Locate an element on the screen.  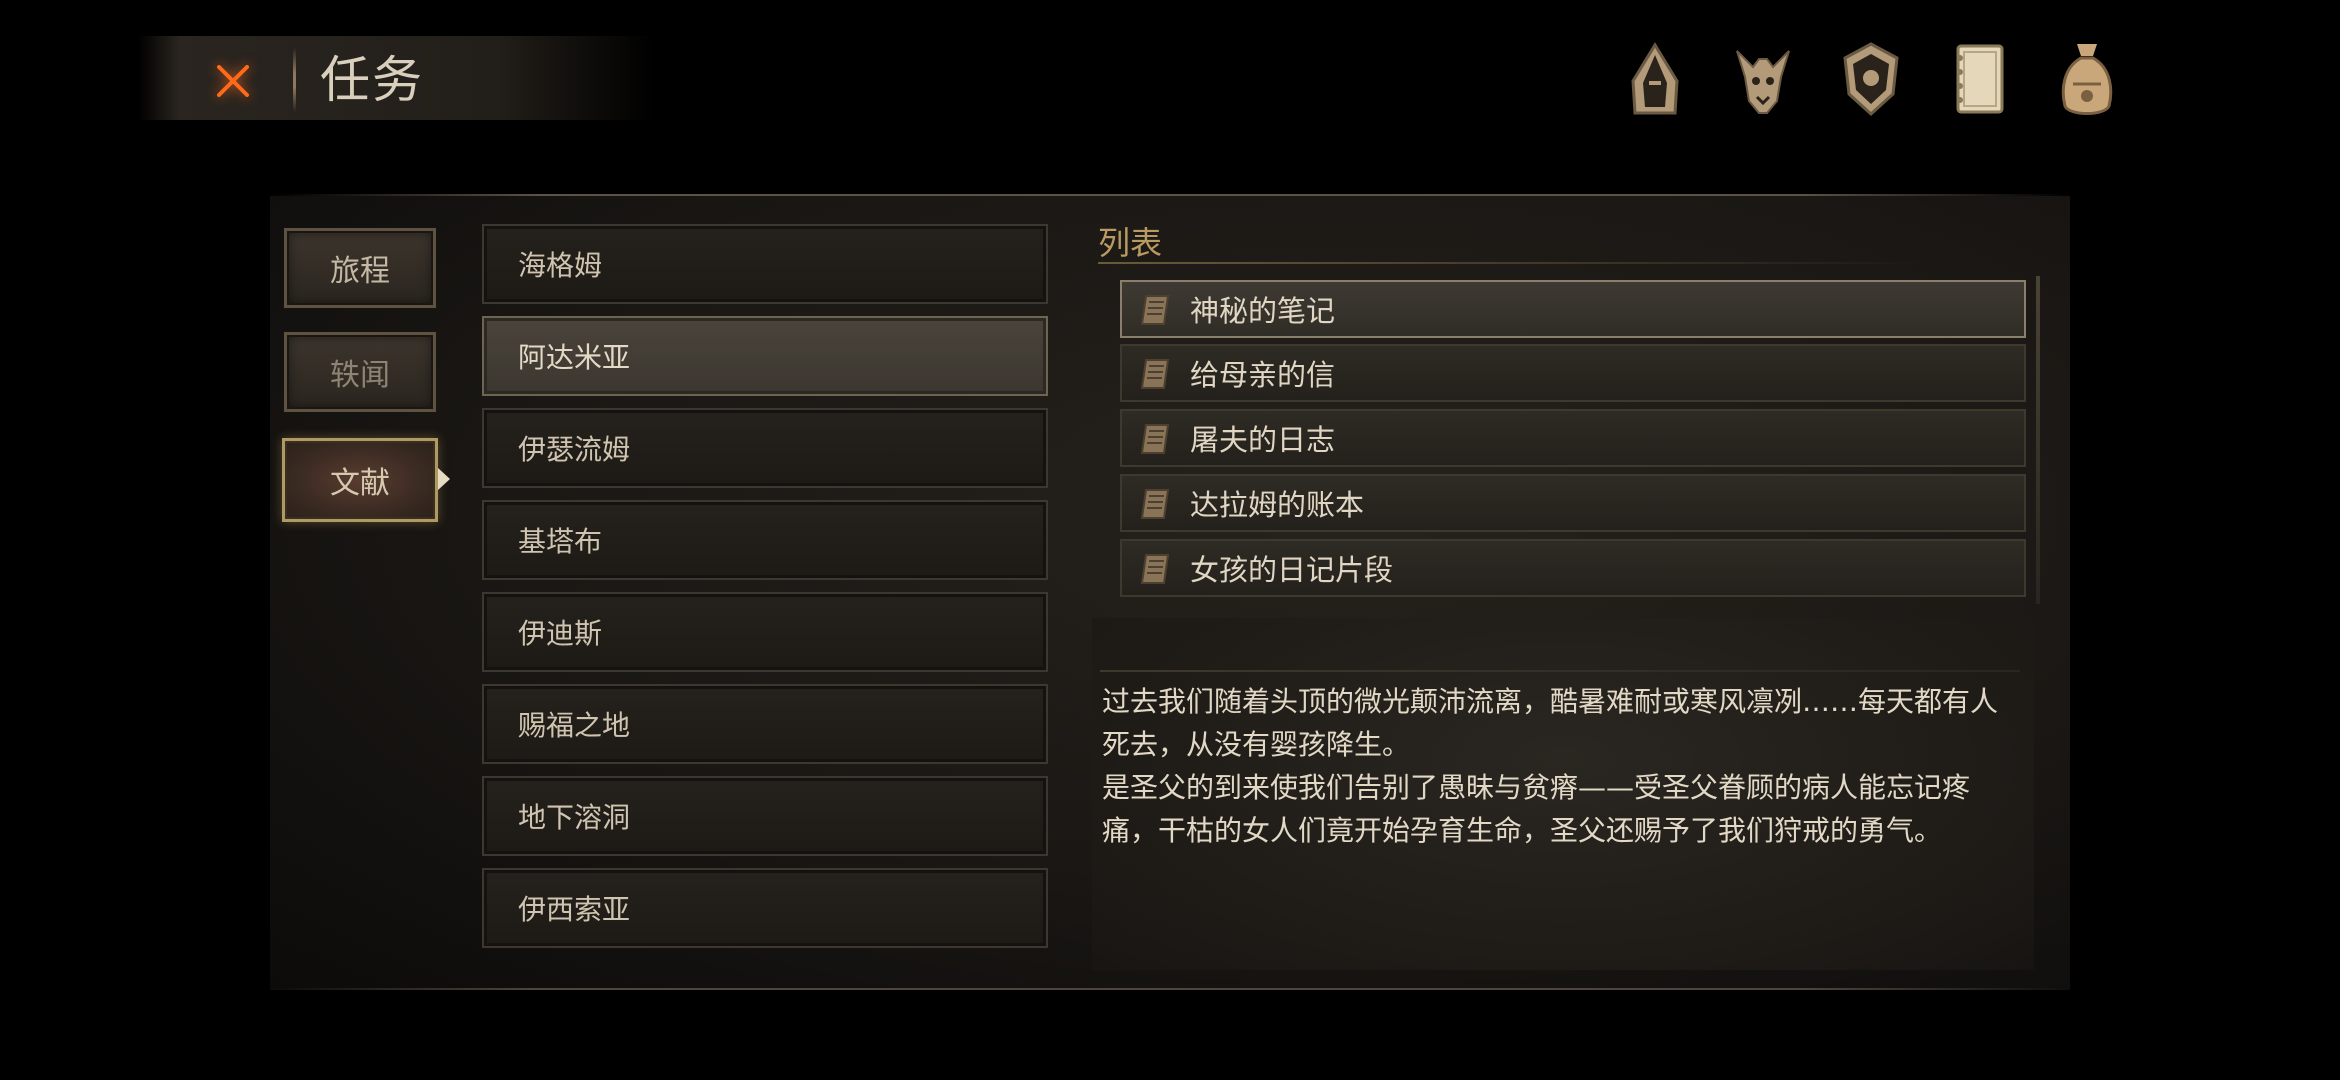
document-item-label: 达拉姆的账本 is located at coordinates (1277, 505).